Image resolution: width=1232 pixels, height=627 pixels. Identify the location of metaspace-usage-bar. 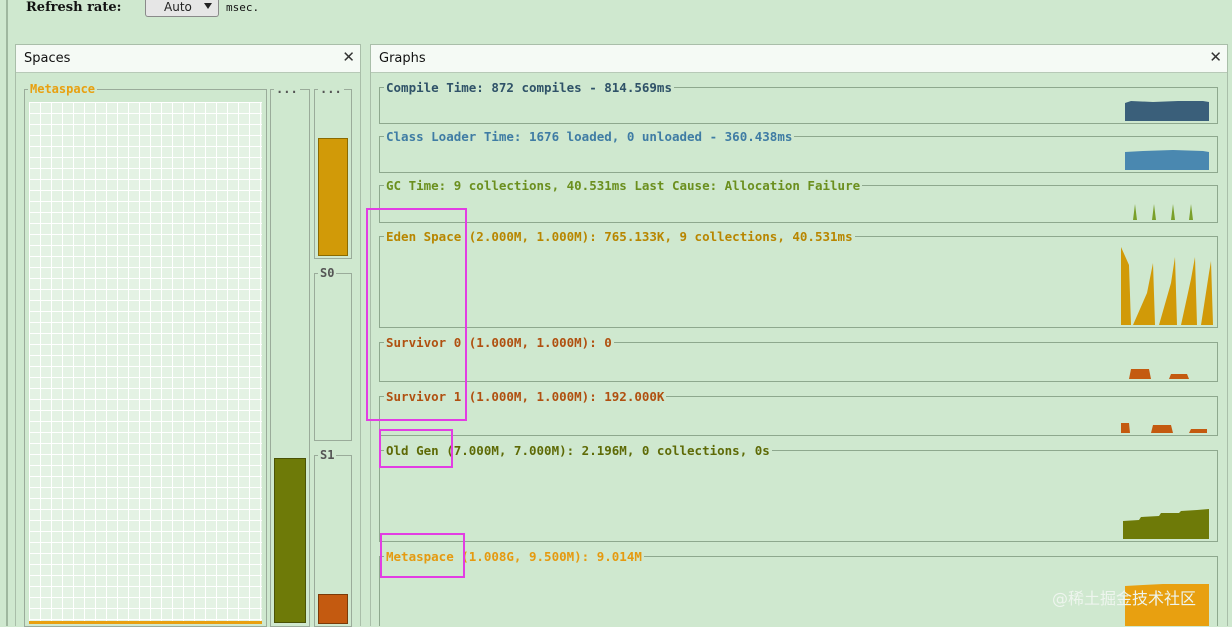
(145, 622).